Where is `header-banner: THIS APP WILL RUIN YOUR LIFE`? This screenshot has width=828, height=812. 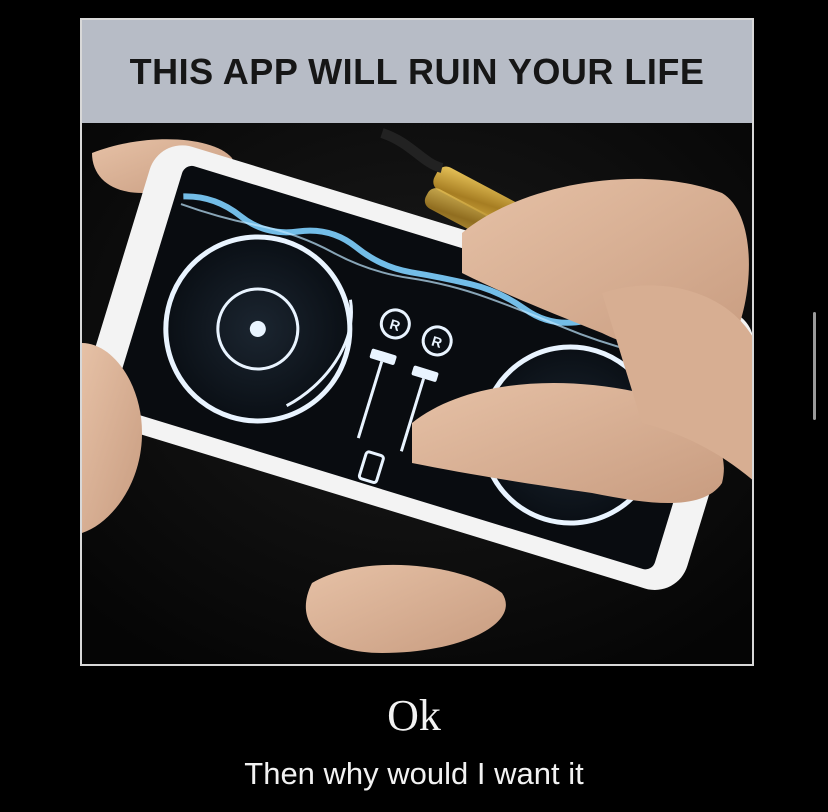
header-banner: THIS APP WILL RUIN YOUR LIFE is located at coordinates (417, 71).